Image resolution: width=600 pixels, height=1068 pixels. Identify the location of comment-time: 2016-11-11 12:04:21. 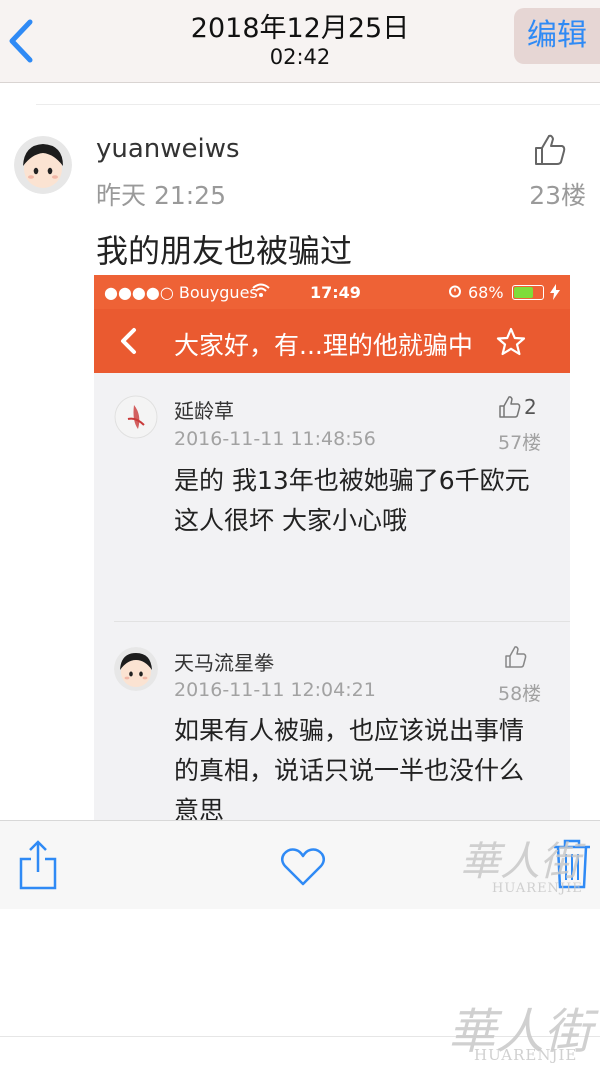
(275, 690).